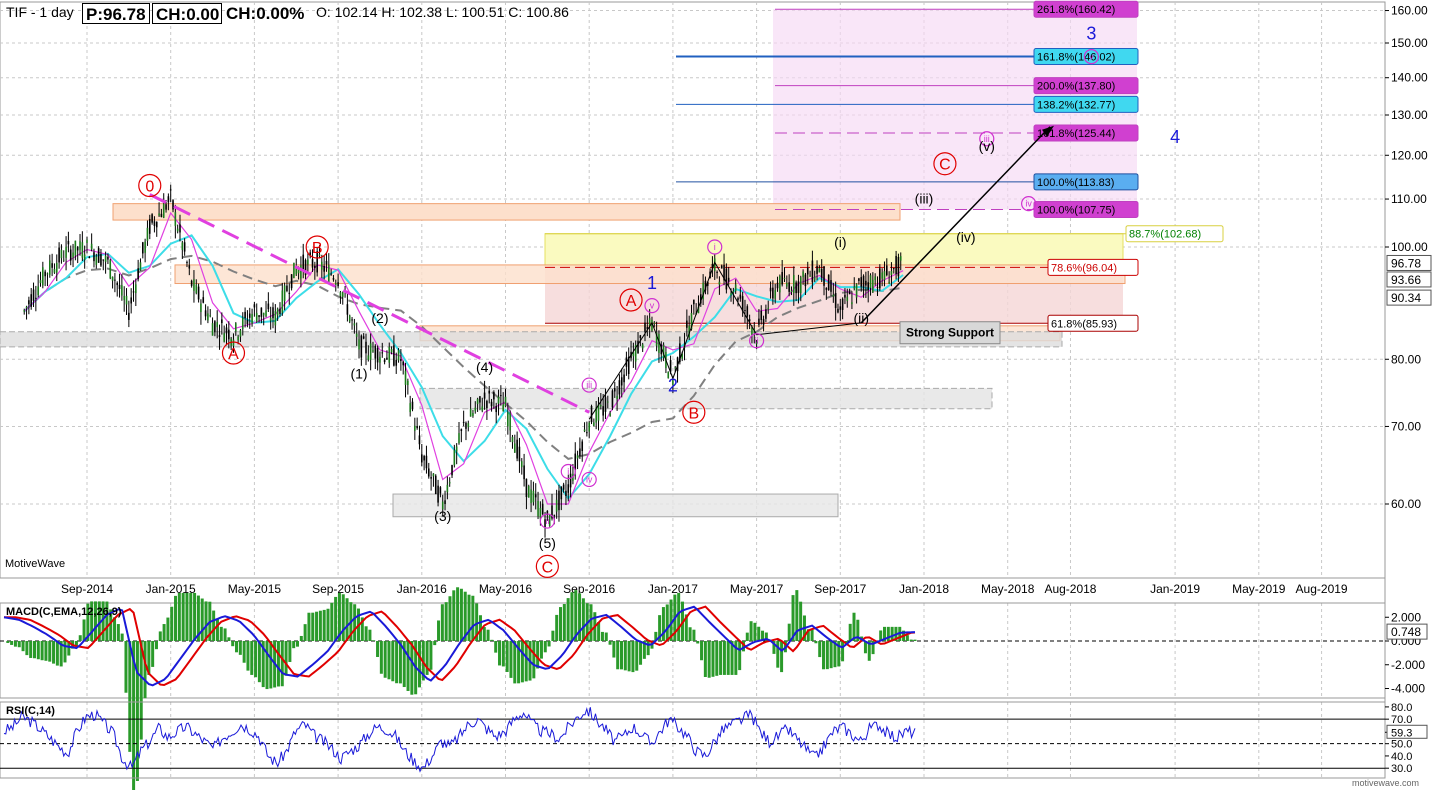 This screenshot has width=1433, height=790. Describe the element at coordinates (1409, 78) in the screenshot. I see `y-tick-label: 140.00` at that location.